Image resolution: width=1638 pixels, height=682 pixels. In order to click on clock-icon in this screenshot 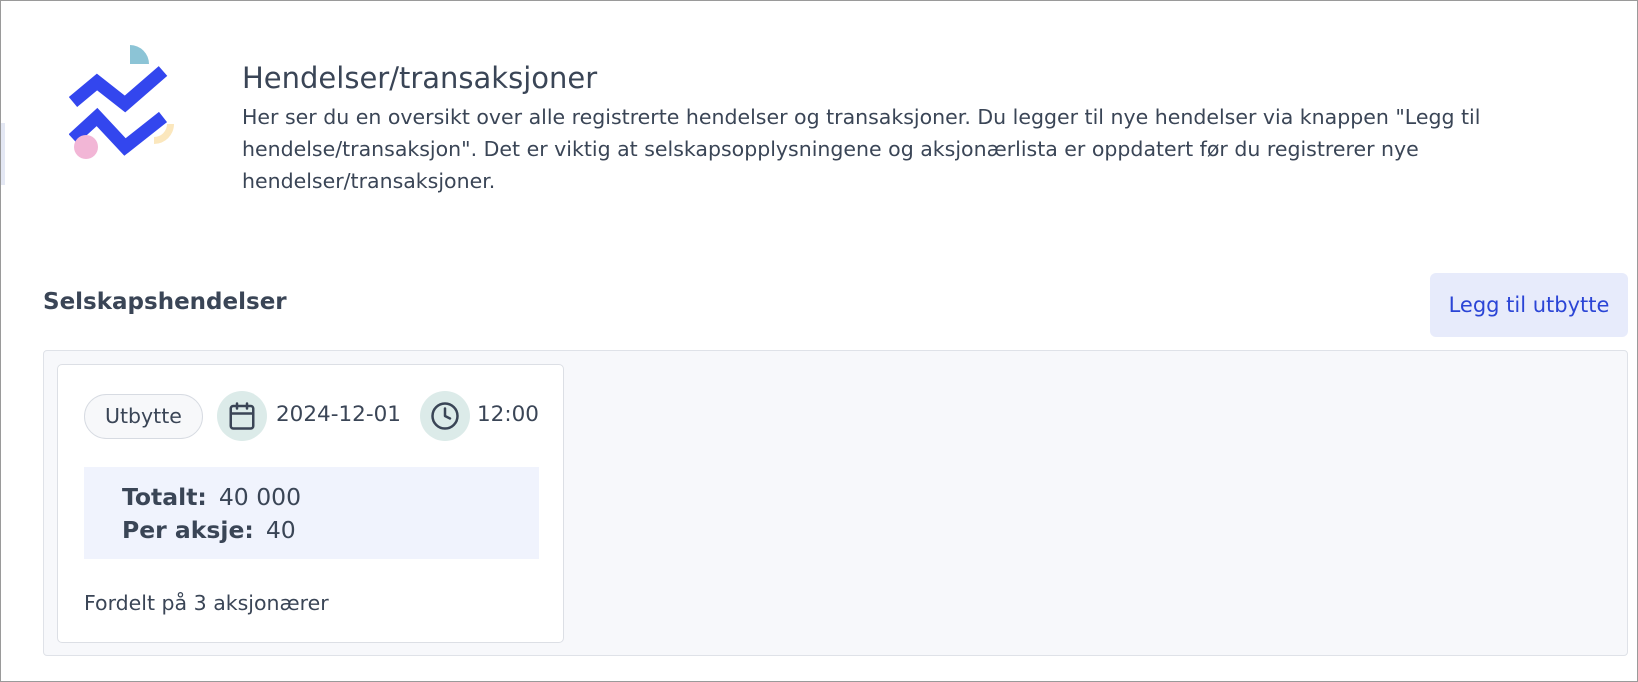, I will do `click(445, 416)`.